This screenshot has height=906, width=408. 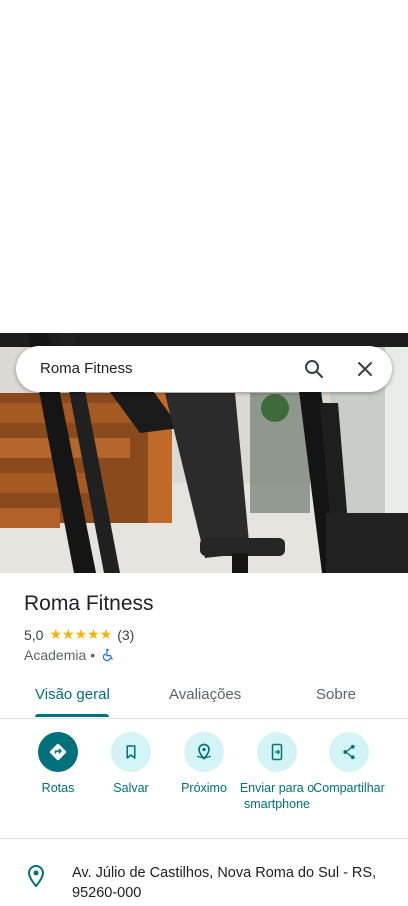 I want to click on place-category: Academia, so click(x=55, y=655).